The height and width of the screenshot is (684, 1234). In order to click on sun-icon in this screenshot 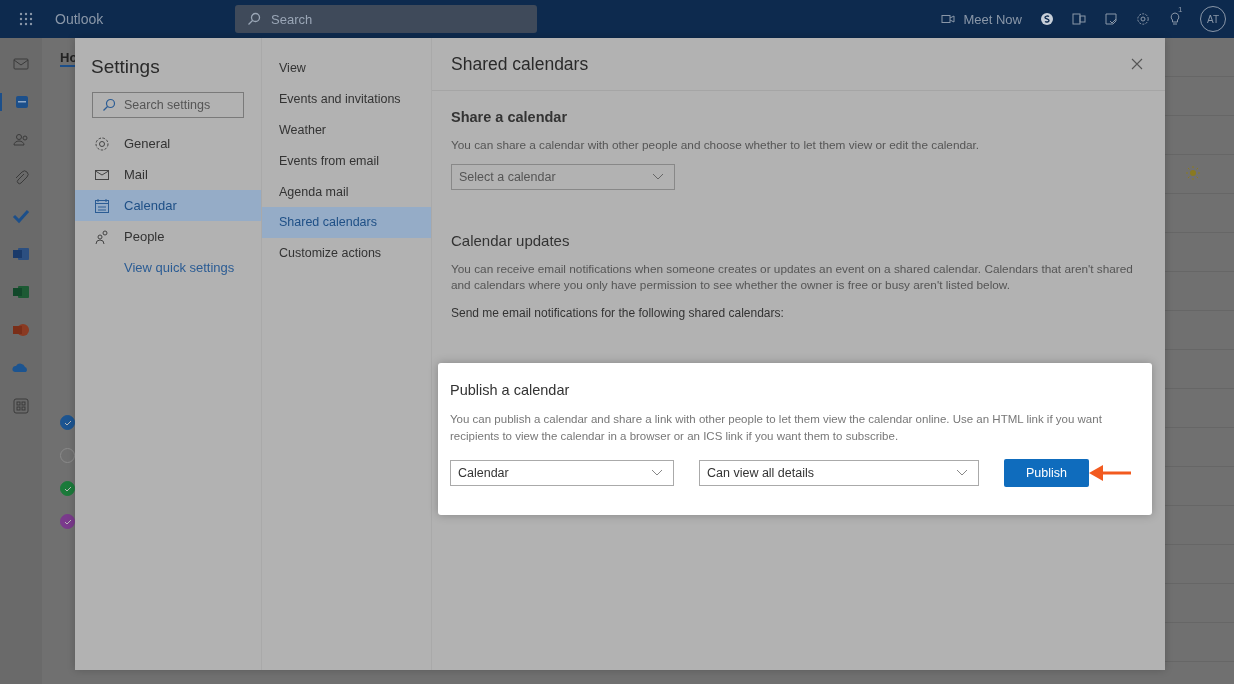, I will do `click(1193, 173)`.